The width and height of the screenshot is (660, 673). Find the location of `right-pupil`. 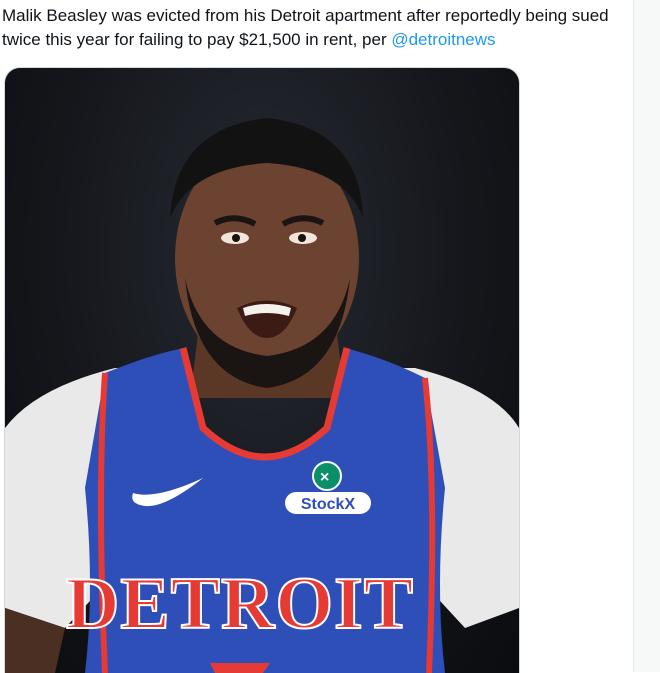

right-pupil is located at coordinates (302, 238).